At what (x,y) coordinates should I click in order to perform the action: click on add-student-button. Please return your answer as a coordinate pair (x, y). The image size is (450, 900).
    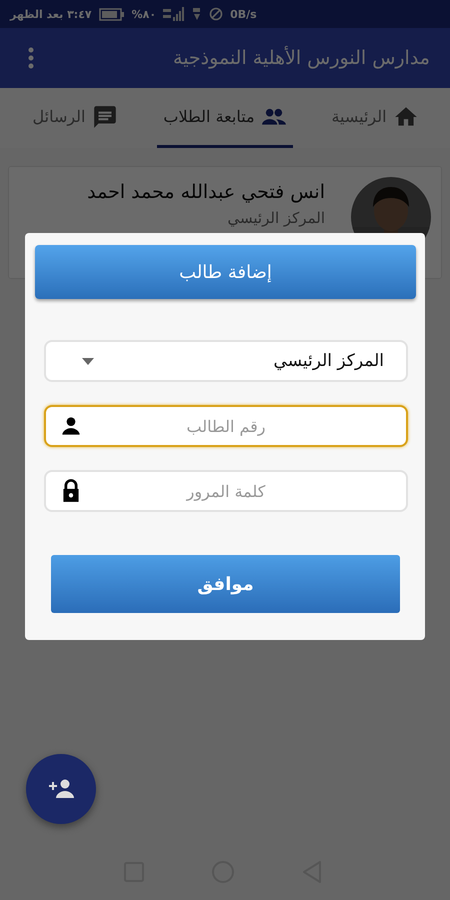
    Looking at the image, I should click on (61, 789).